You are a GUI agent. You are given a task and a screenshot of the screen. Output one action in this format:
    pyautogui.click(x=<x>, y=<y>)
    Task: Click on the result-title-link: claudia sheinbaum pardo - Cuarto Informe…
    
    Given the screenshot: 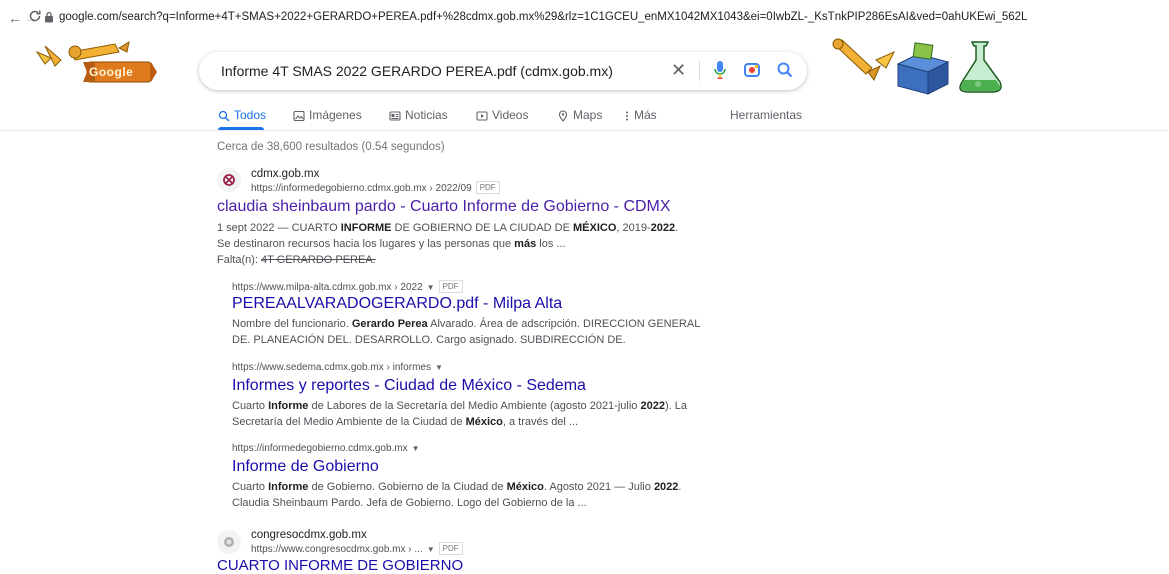 What is the action you would take?
    pyautogui.click(x=444, y=207)
    